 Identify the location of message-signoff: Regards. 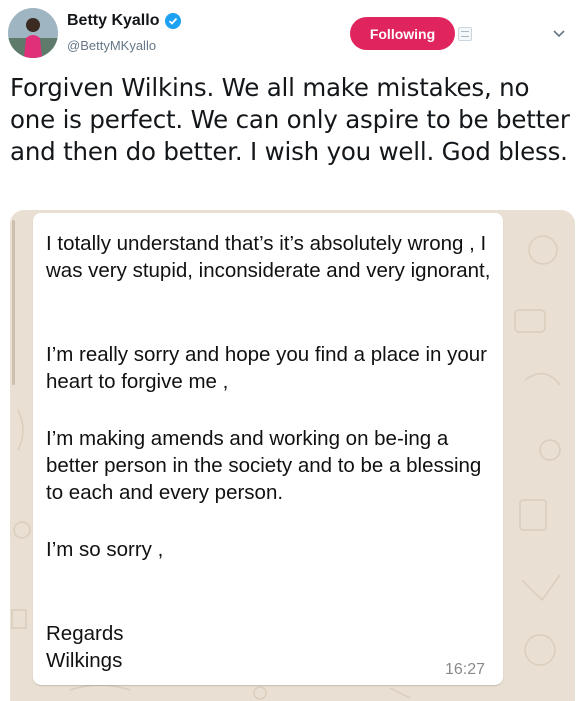
(85, 633).